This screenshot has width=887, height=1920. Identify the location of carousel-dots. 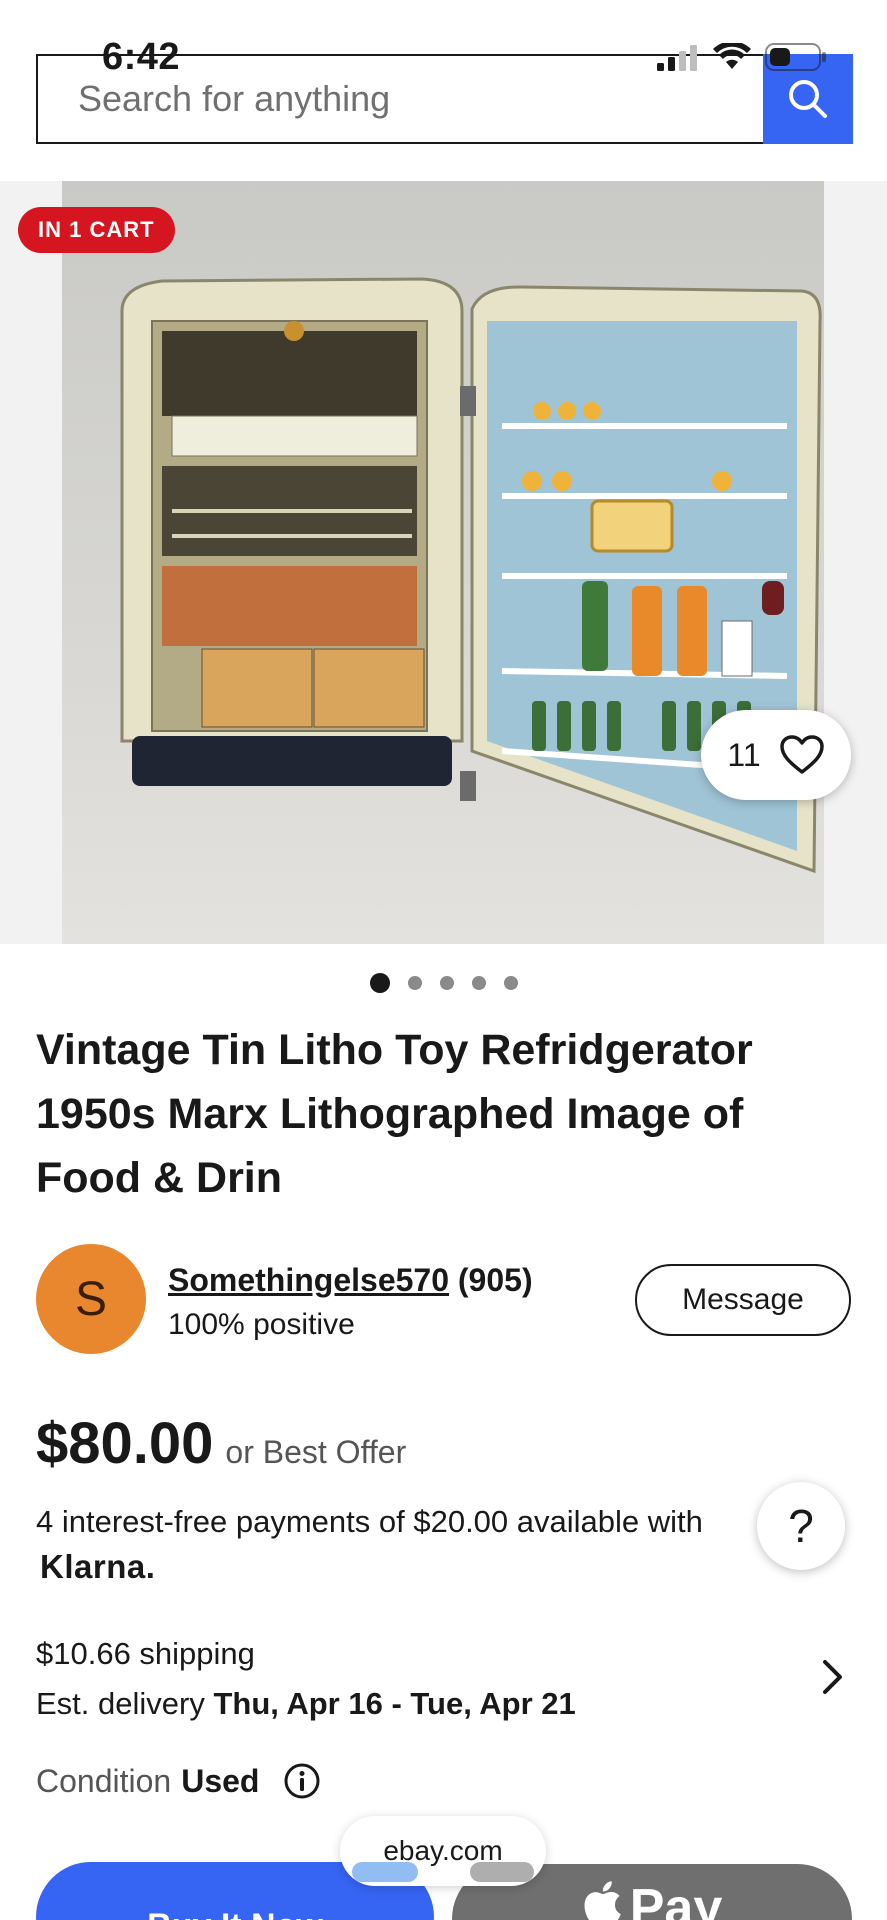
(443, 983).